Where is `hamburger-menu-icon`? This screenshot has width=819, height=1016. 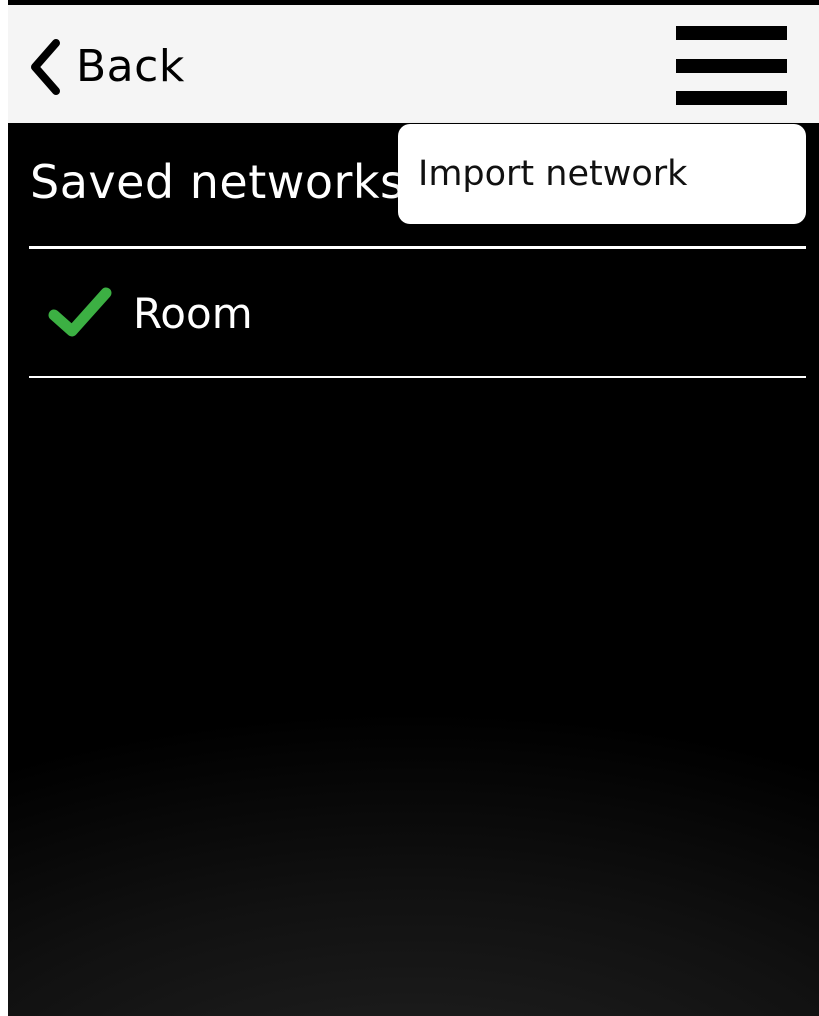 hamburger-menu-icon is located at coordinates (731, 65).